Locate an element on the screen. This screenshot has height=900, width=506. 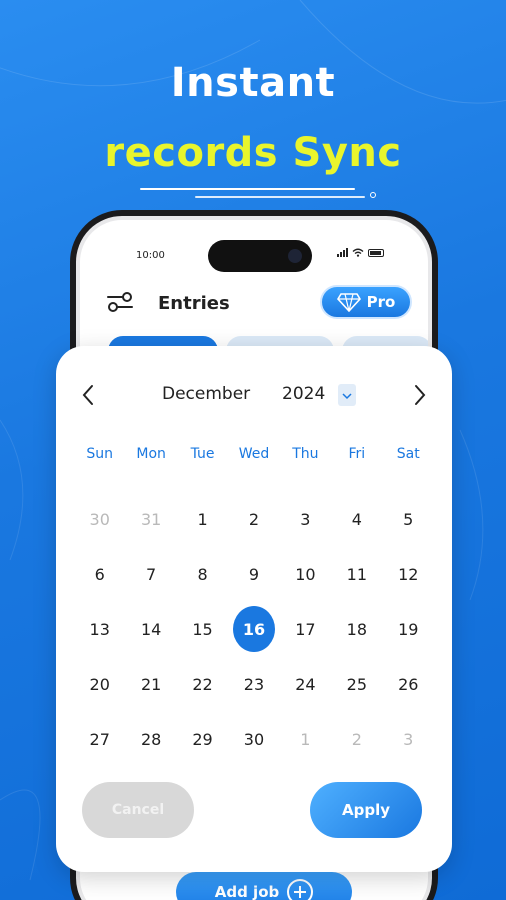
calendar-day: 22 is located at coordinates (202, 684).